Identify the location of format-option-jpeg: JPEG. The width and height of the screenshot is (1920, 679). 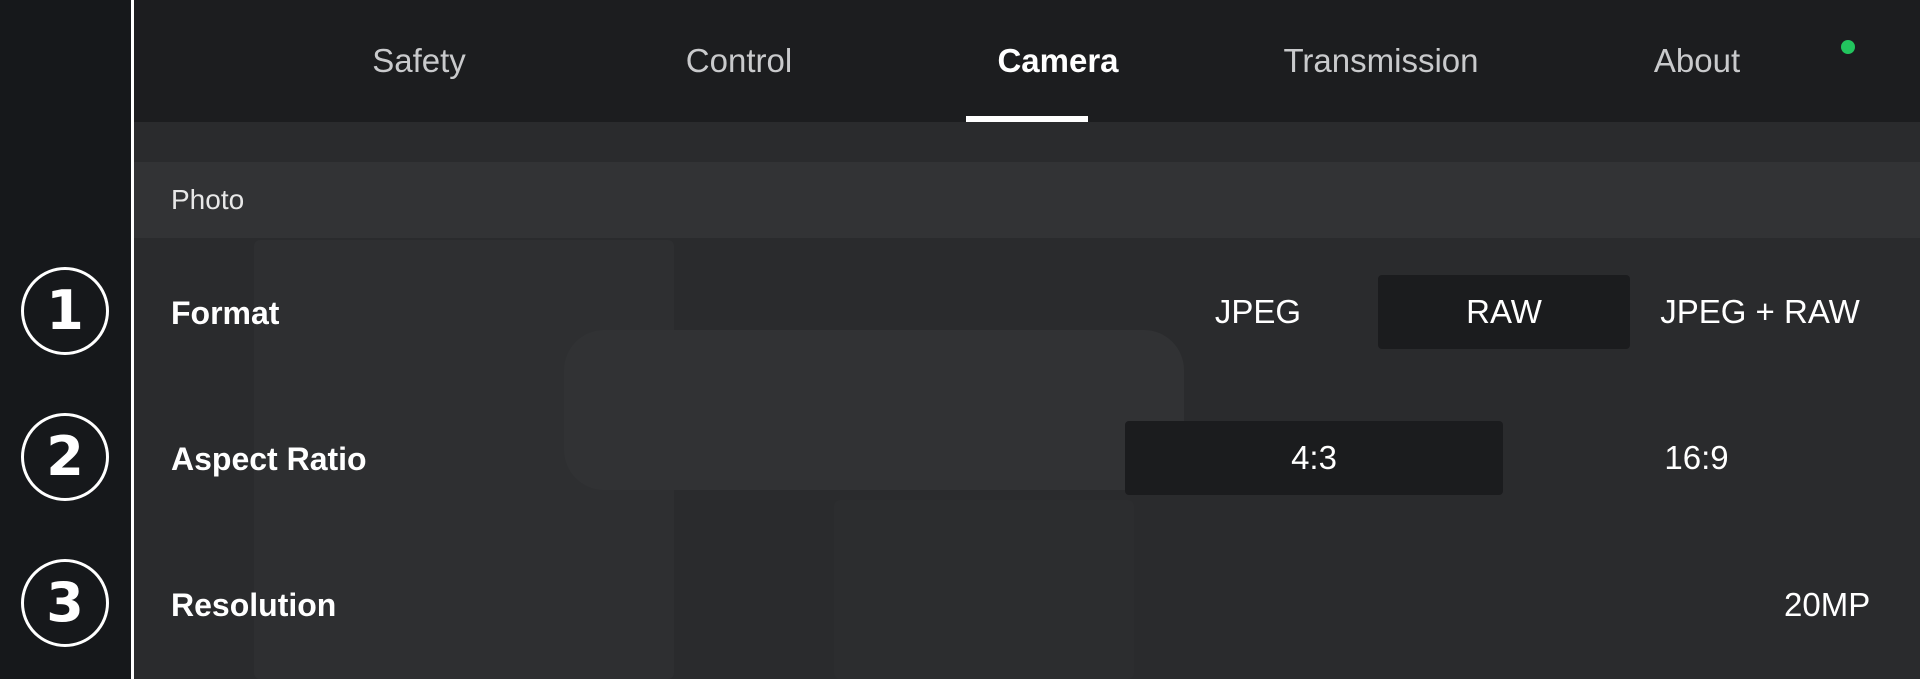
(1258, 312).